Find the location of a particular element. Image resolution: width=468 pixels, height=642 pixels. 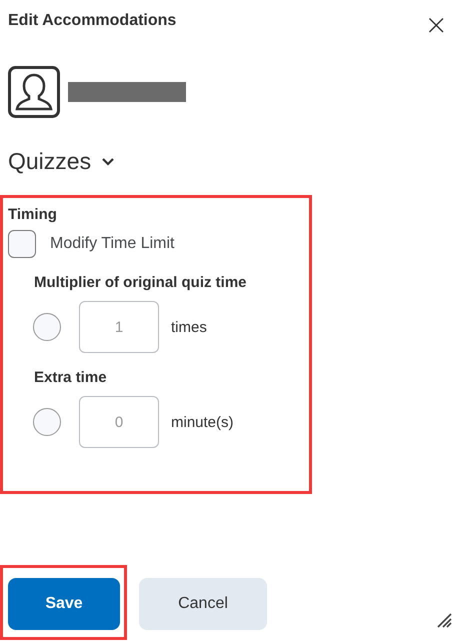

dialog-title: Edit Accommodations is located at coordinates (92, 21).